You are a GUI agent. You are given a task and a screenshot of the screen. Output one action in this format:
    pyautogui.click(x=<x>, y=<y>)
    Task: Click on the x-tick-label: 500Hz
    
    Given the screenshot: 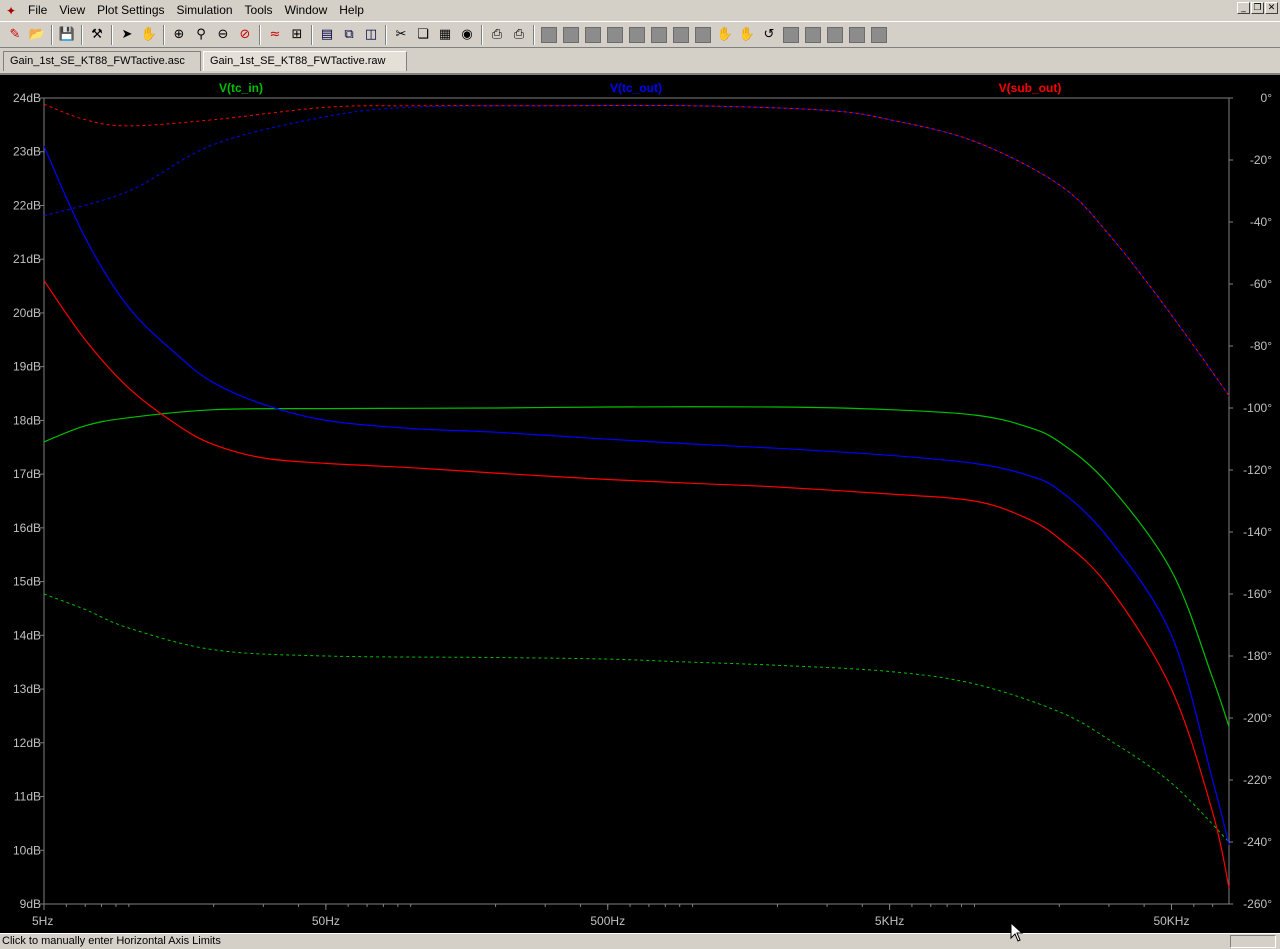 What is the action you would take?
    pyautogui.click(x=607, y=921)
    